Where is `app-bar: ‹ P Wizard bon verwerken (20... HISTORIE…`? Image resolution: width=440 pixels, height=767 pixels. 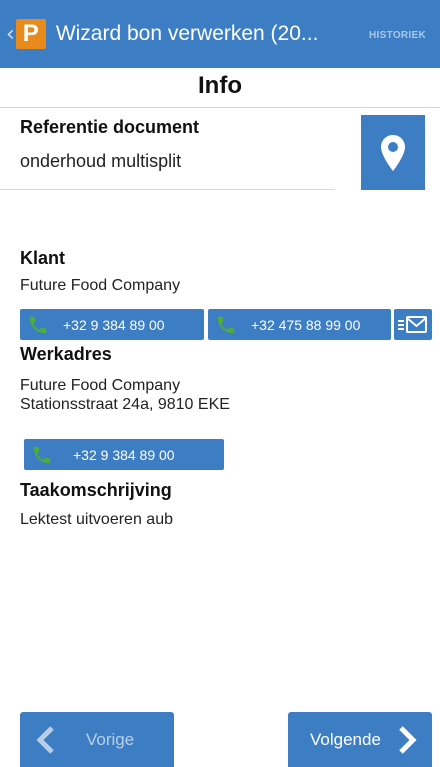
app-bar: ‹ P Wizard bon verwerken (20... HISTORIE… is located at coordinates (220, 34).